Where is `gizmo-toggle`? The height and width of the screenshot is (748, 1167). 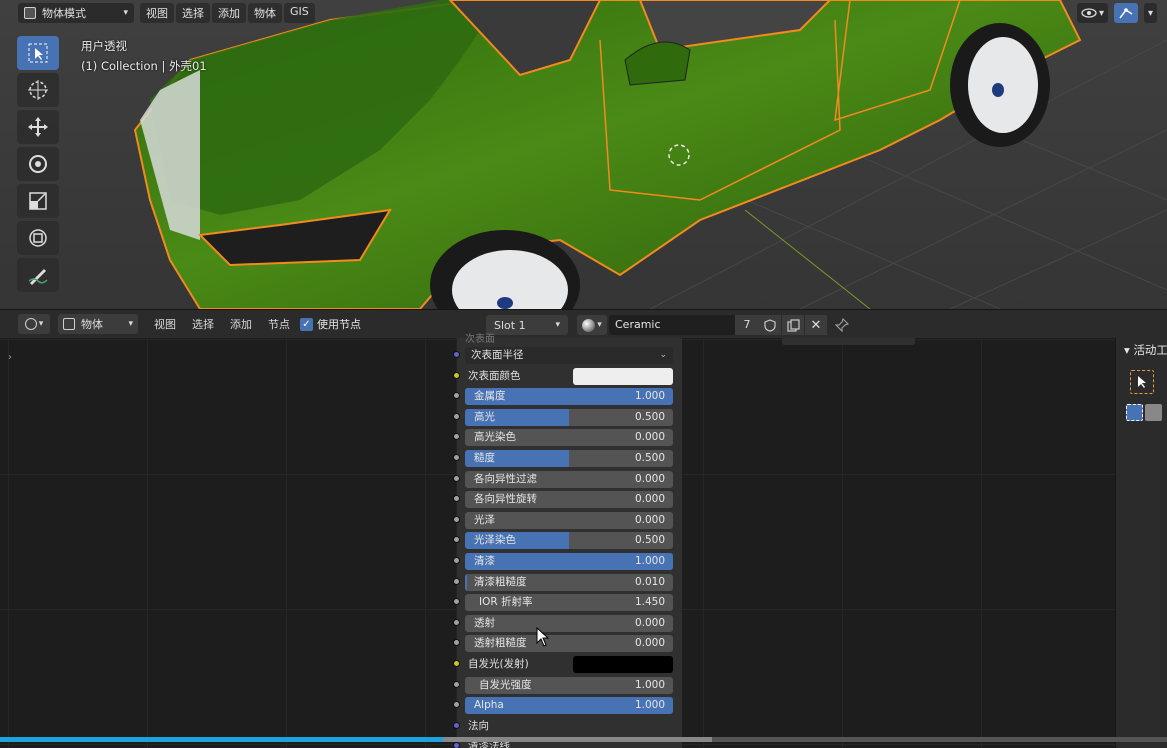
gizmo-toggle is located at coordinates (1125, 13).